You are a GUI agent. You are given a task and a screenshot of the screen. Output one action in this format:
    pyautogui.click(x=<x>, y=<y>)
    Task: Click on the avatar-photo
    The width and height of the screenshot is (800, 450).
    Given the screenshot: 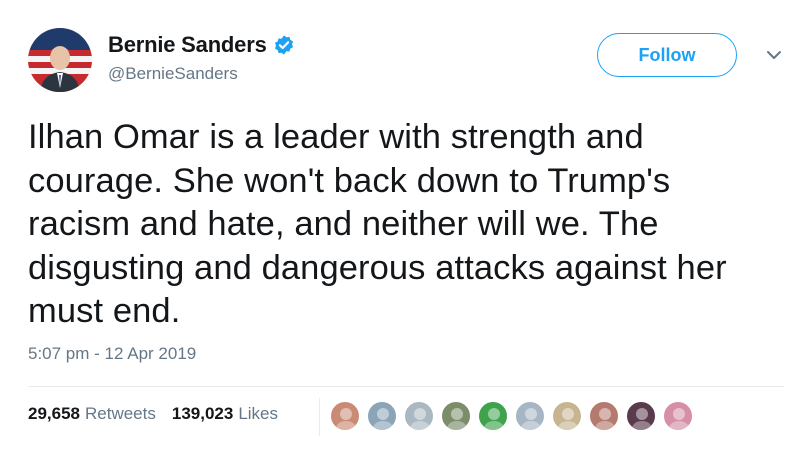 What is the action you would take?
    pyautogui.click(x=60, y=60)
    